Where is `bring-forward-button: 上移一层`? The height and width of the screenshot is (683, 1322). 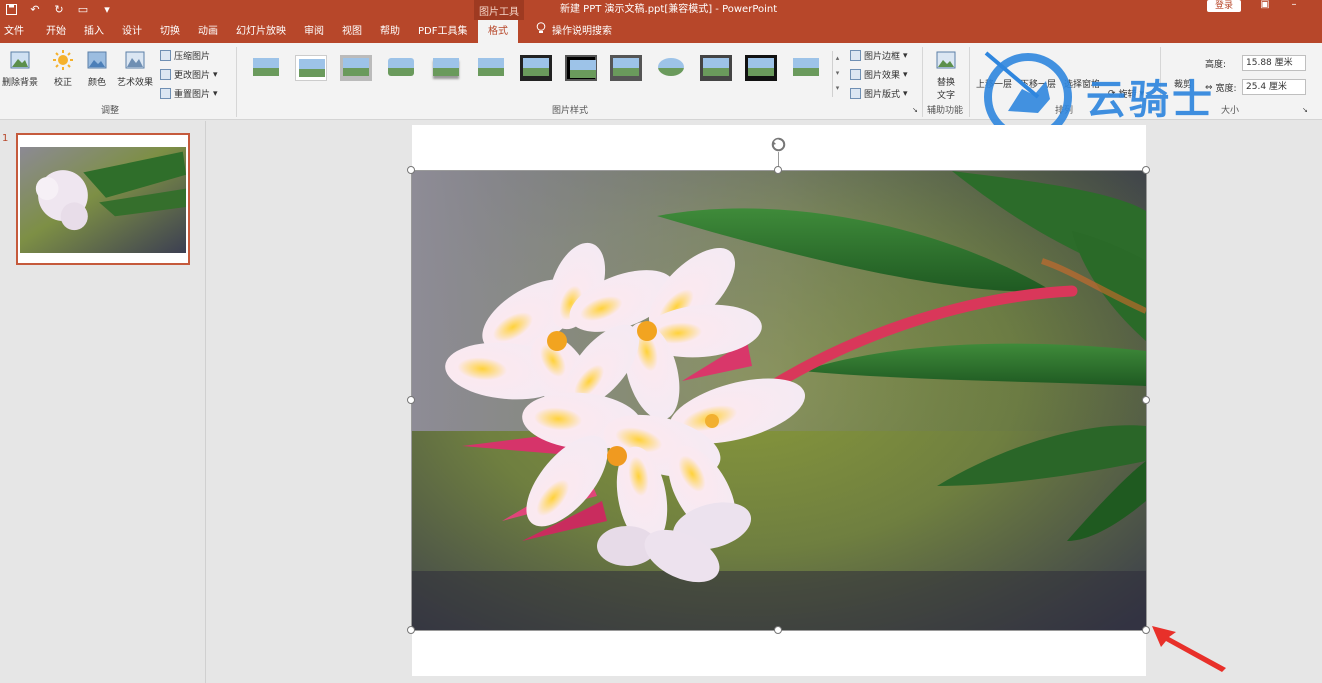 bring-forward-button: 上移一层 is located at coordinates (994, 83).